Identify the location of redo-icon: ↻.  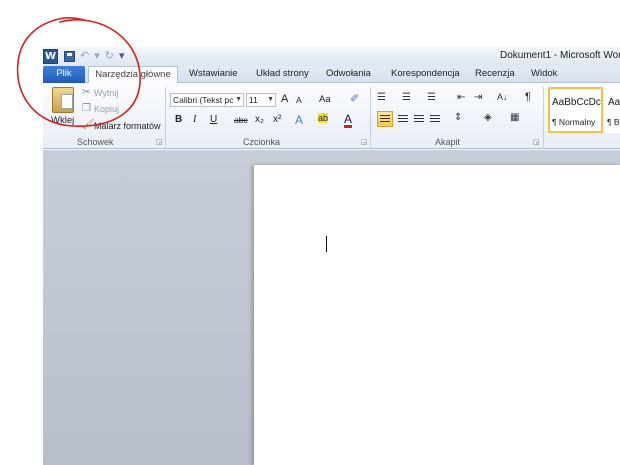
(109, 56).